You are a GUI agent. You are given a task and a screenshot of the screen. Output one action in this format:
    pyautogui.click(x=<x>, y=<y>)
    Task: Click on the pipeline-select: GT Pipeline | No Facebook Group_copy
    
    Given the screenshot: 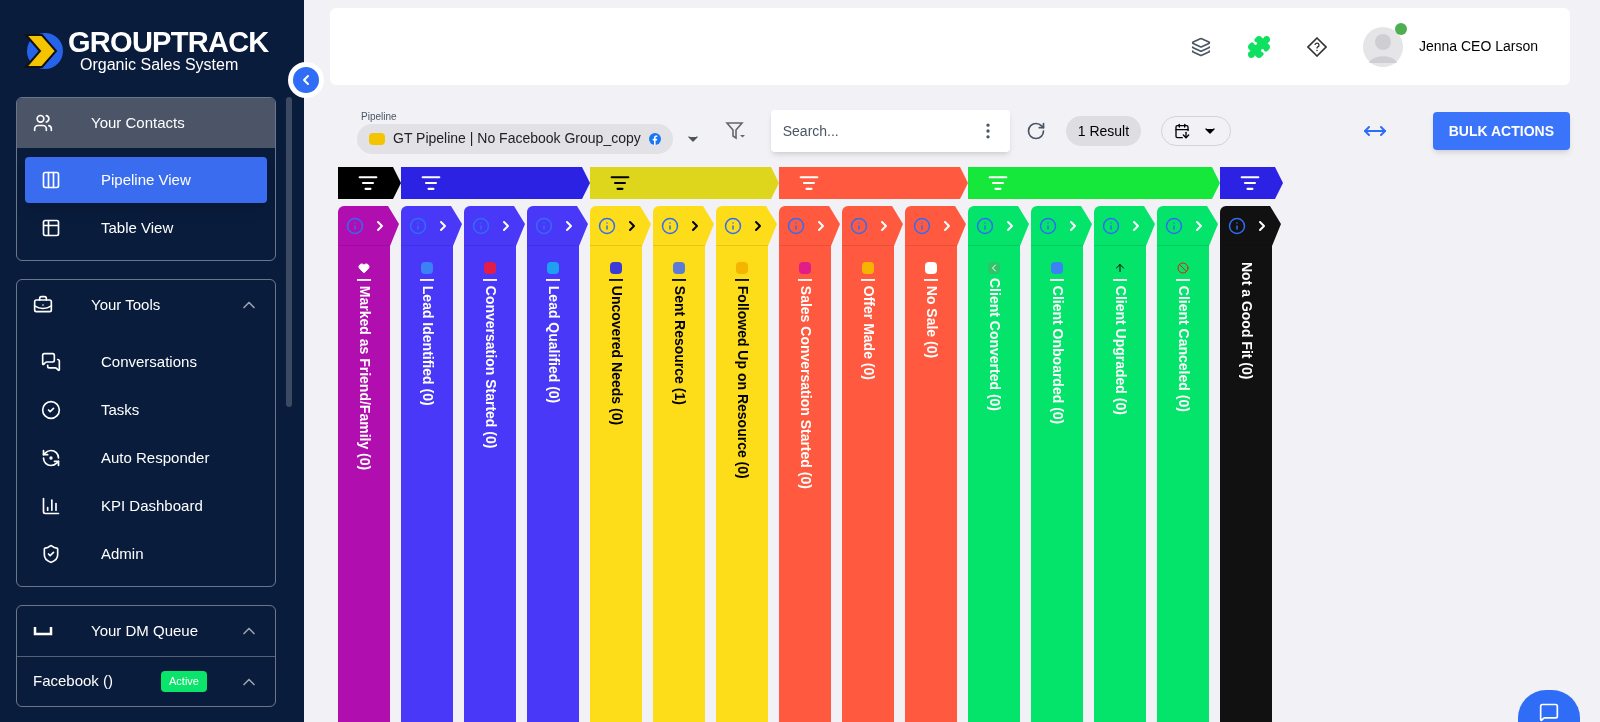 What is the action you would take?
    pyautogui.click(x=515, y=138)
    